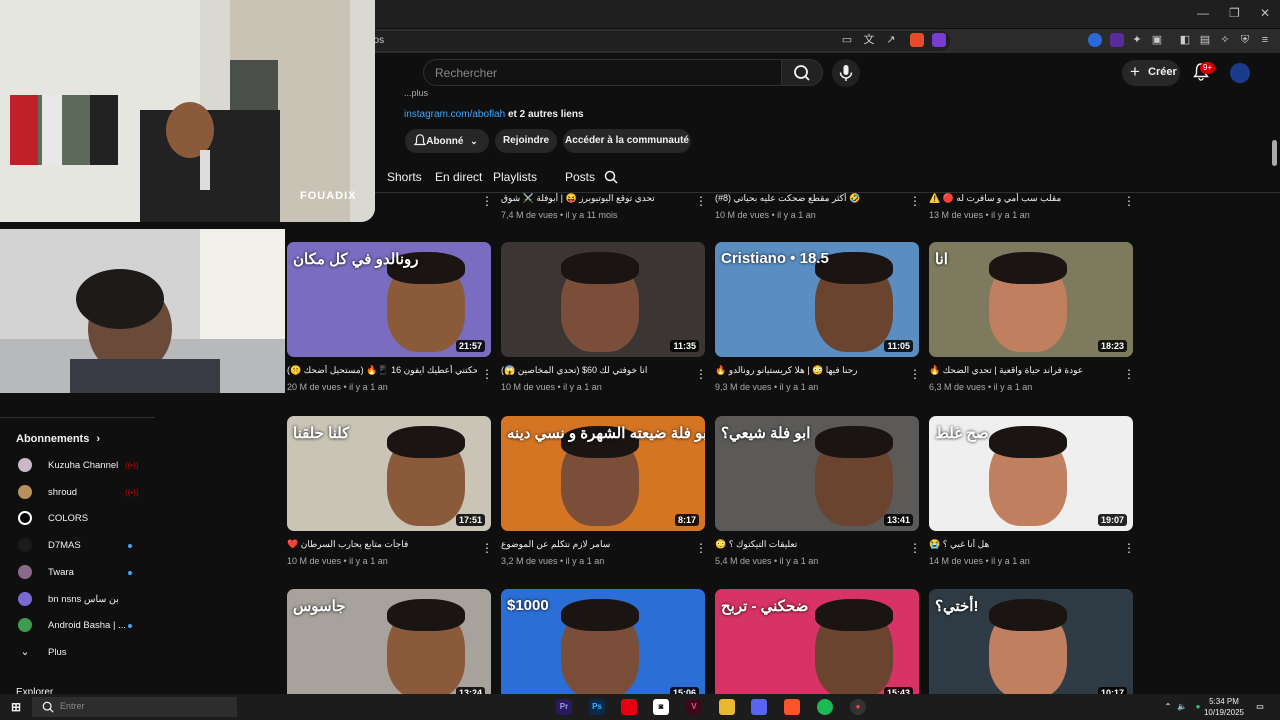 The height and width of the screenshot is (720, 1280). What do you see at coordinates (694, 707) in the screenshot?
I see `vegas-icon: V` at bounding box center [694, 707].